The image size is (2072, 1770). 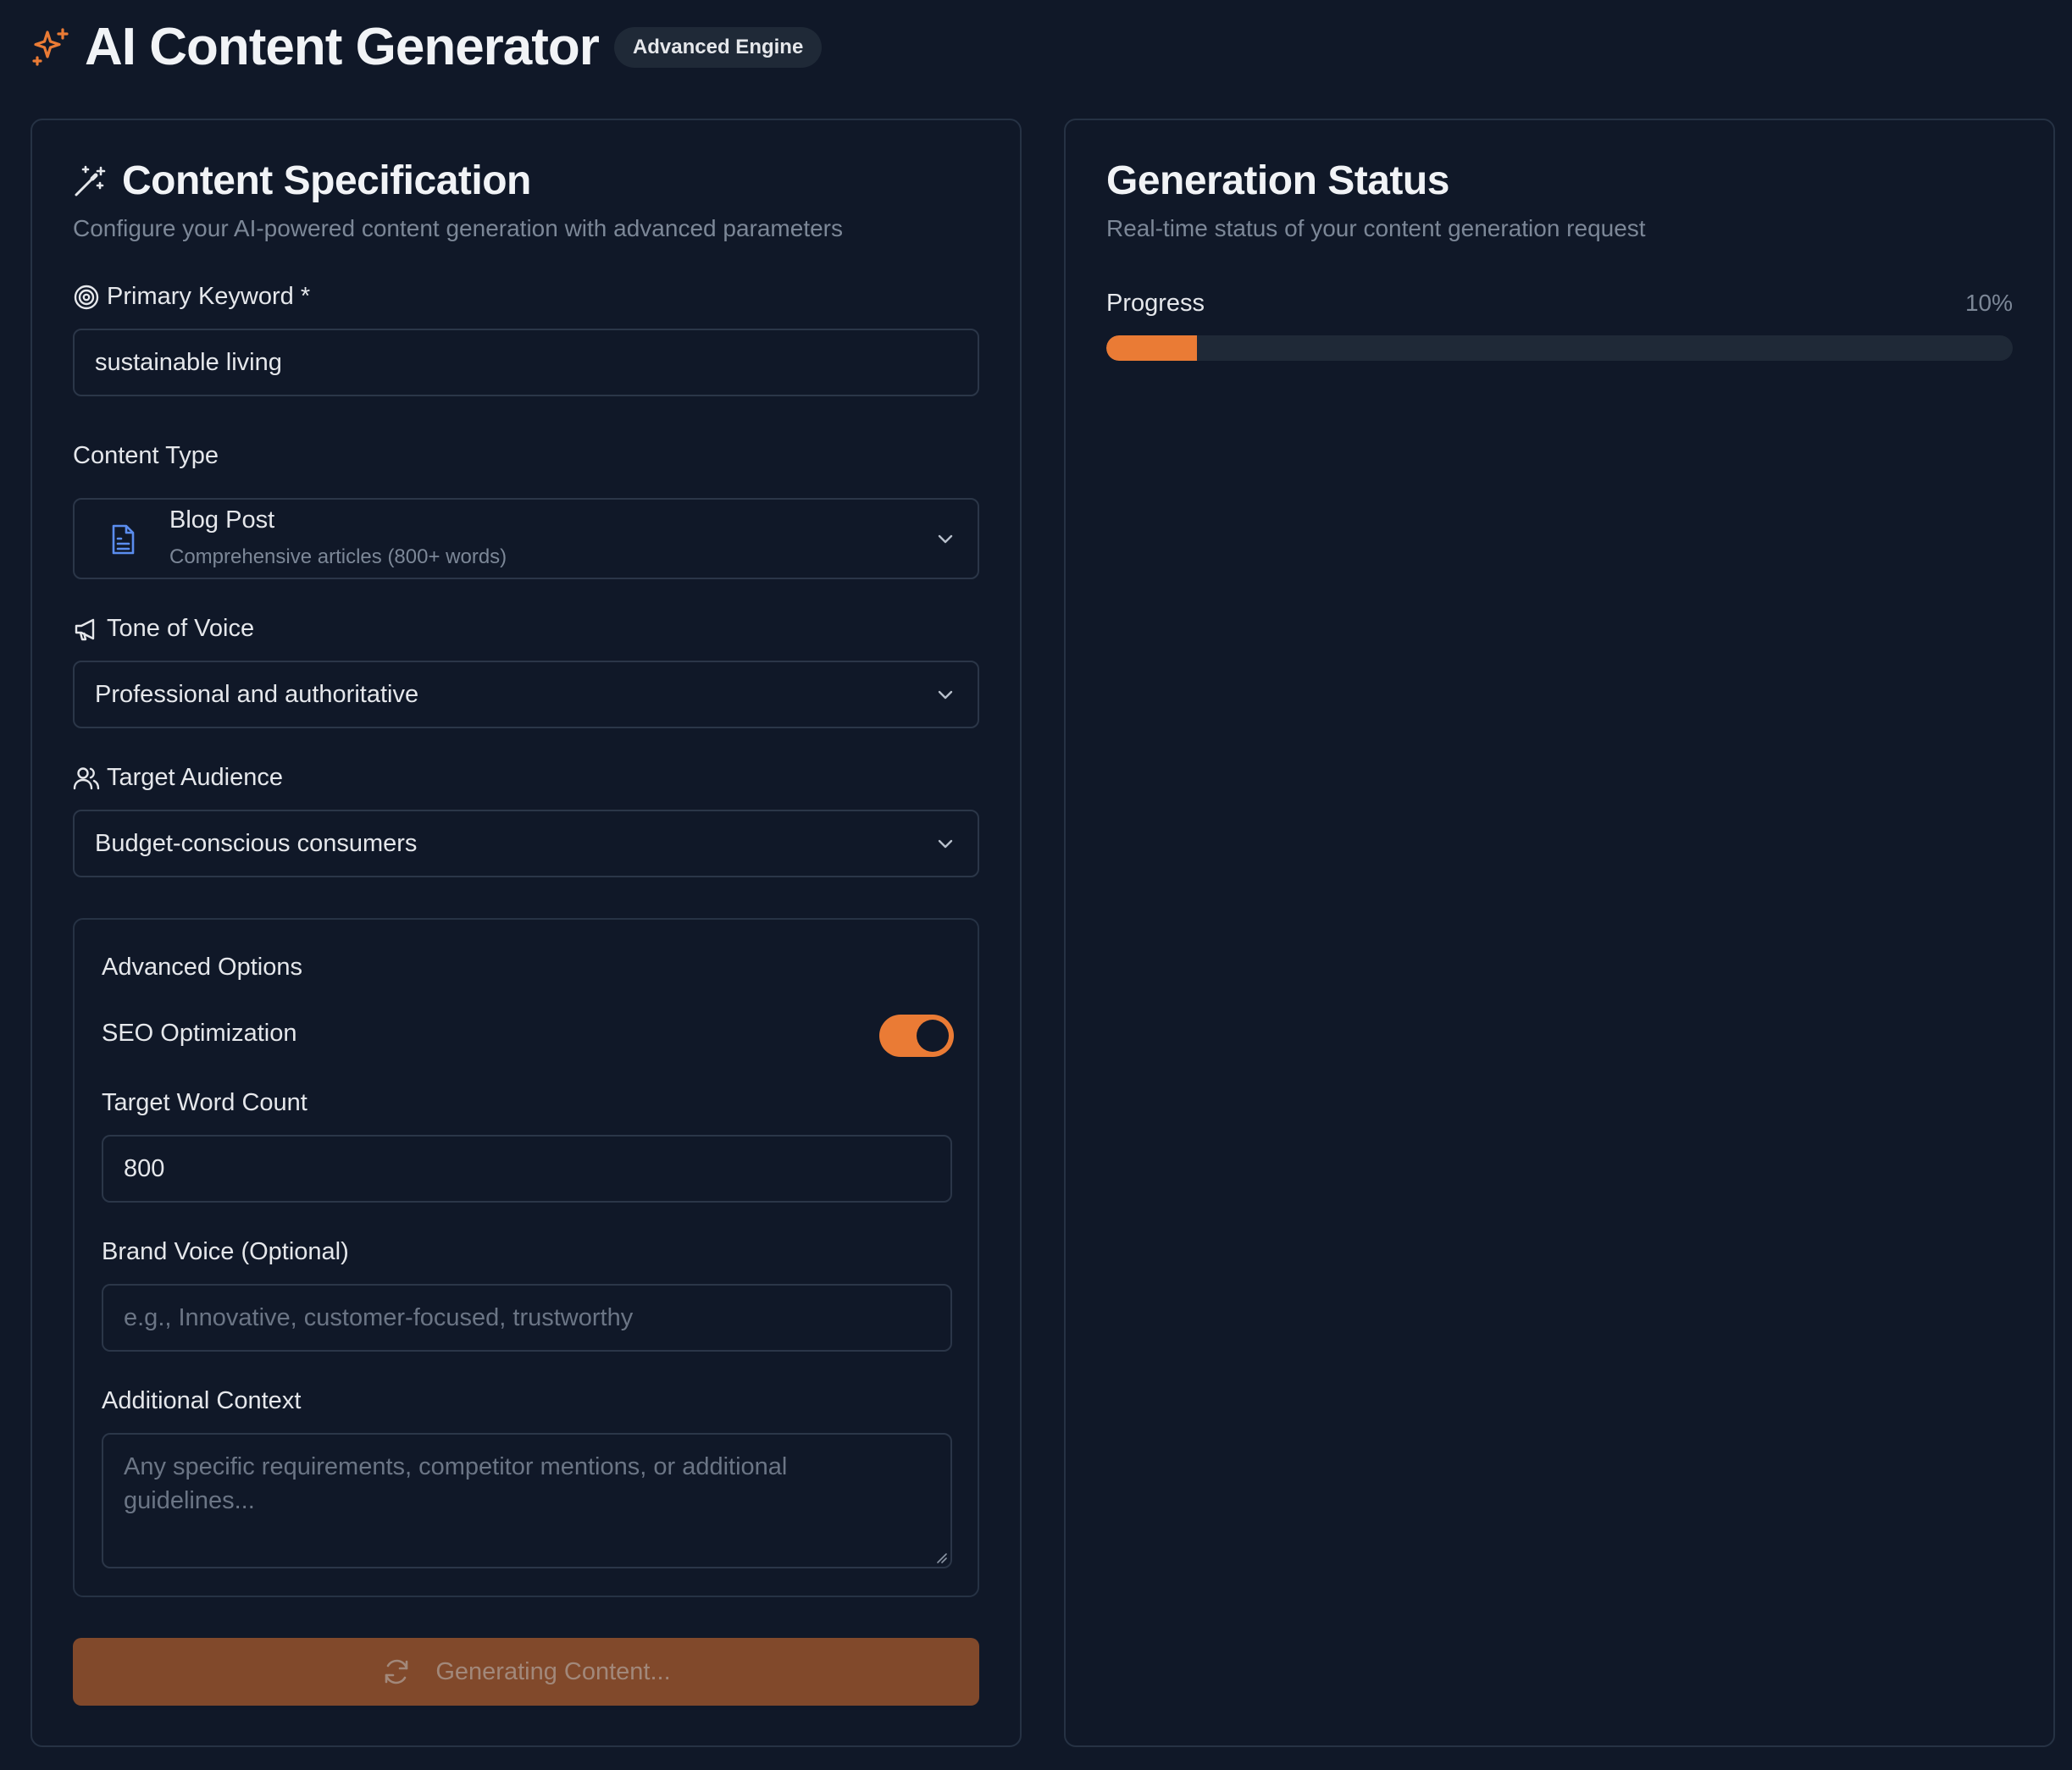 I want to click on panel-title-text: Content Specification, so click(x=326, y=181).